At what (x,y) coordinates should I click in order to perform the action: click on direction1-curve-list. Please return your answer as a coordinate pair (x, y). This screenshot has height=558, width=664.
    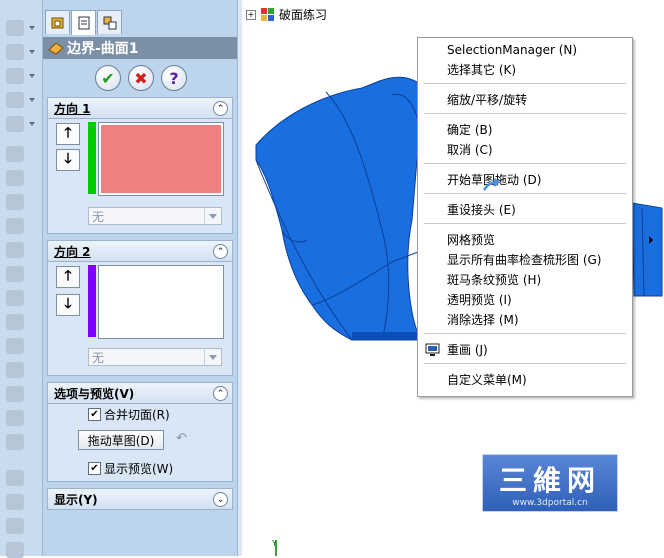
    Looking at the image, I should click on (161, 159).